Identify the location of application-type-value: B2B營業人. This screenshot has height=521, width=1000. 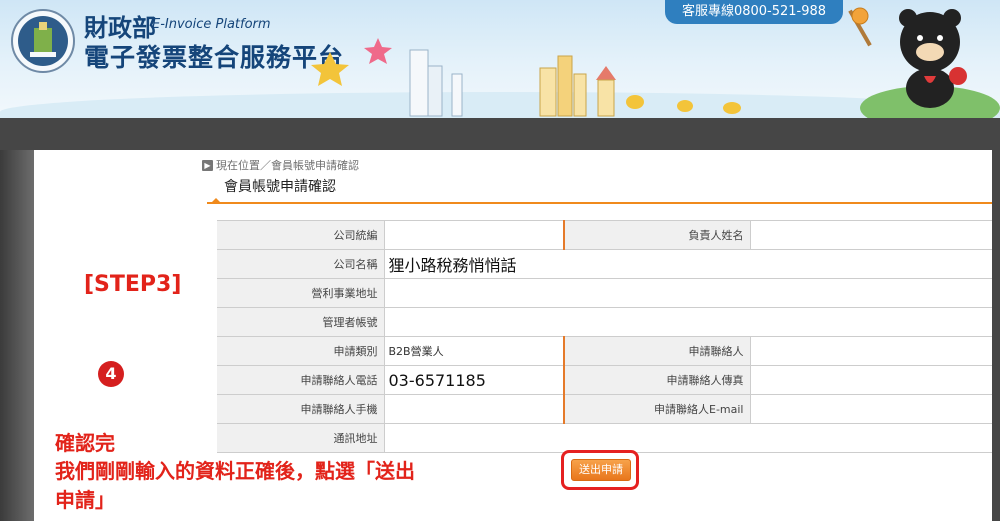
(474, 351).